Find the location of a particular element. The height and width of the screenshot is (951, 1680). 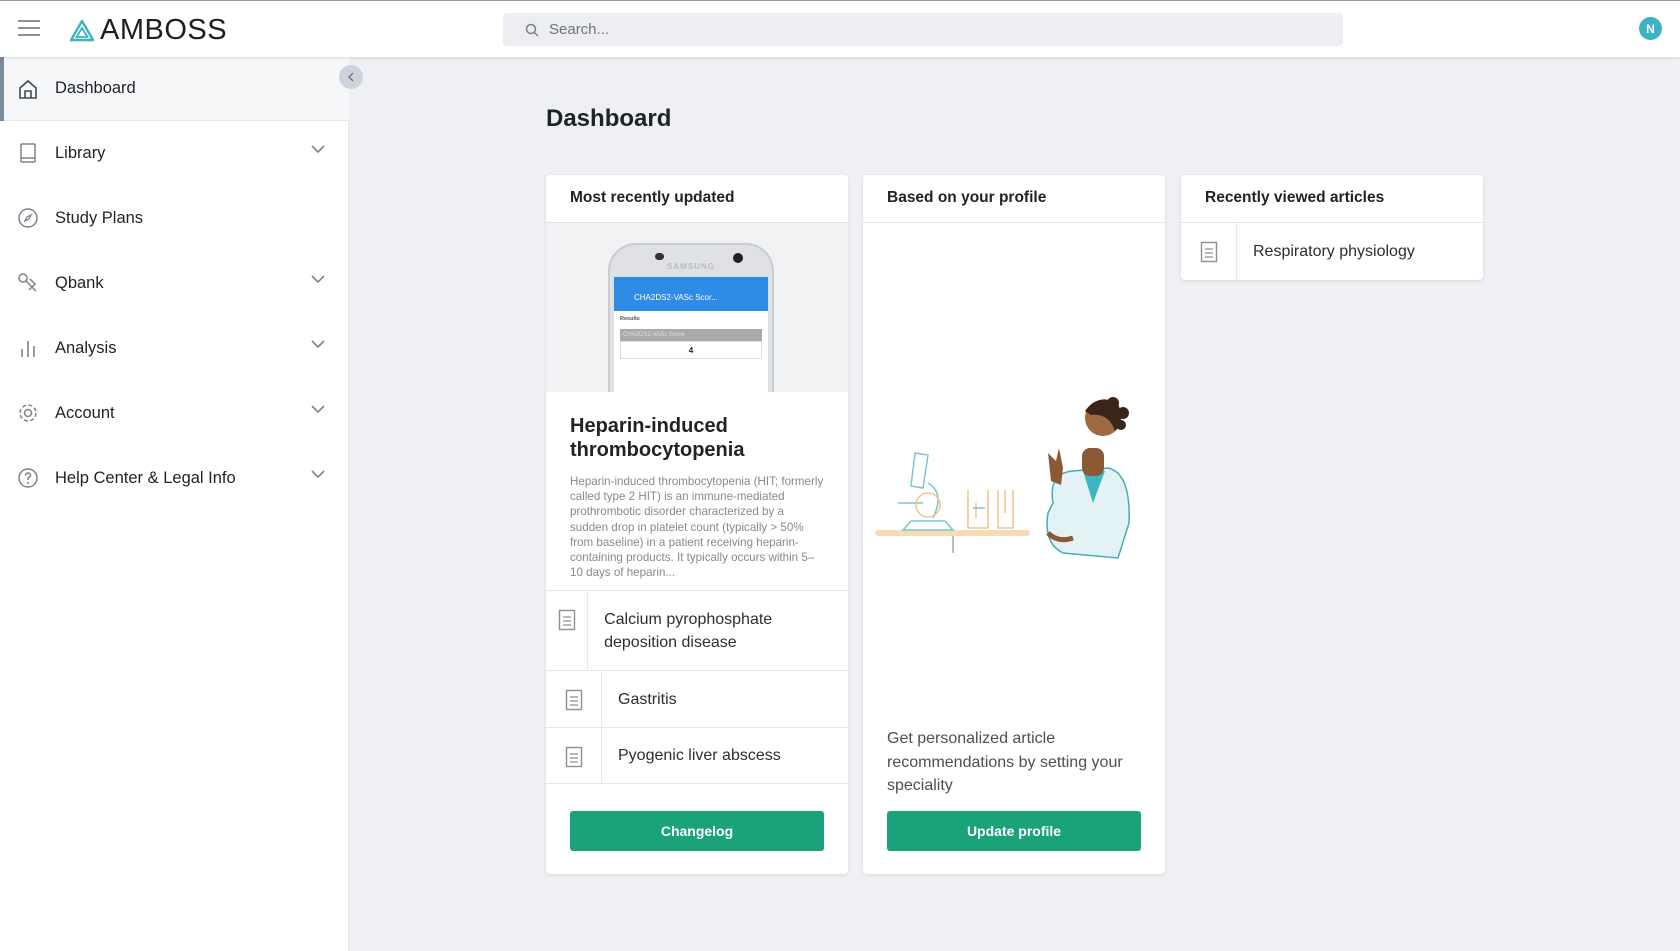

sidebar-item-label: Help Center & Legal Info is located at coordinates (145, 477).